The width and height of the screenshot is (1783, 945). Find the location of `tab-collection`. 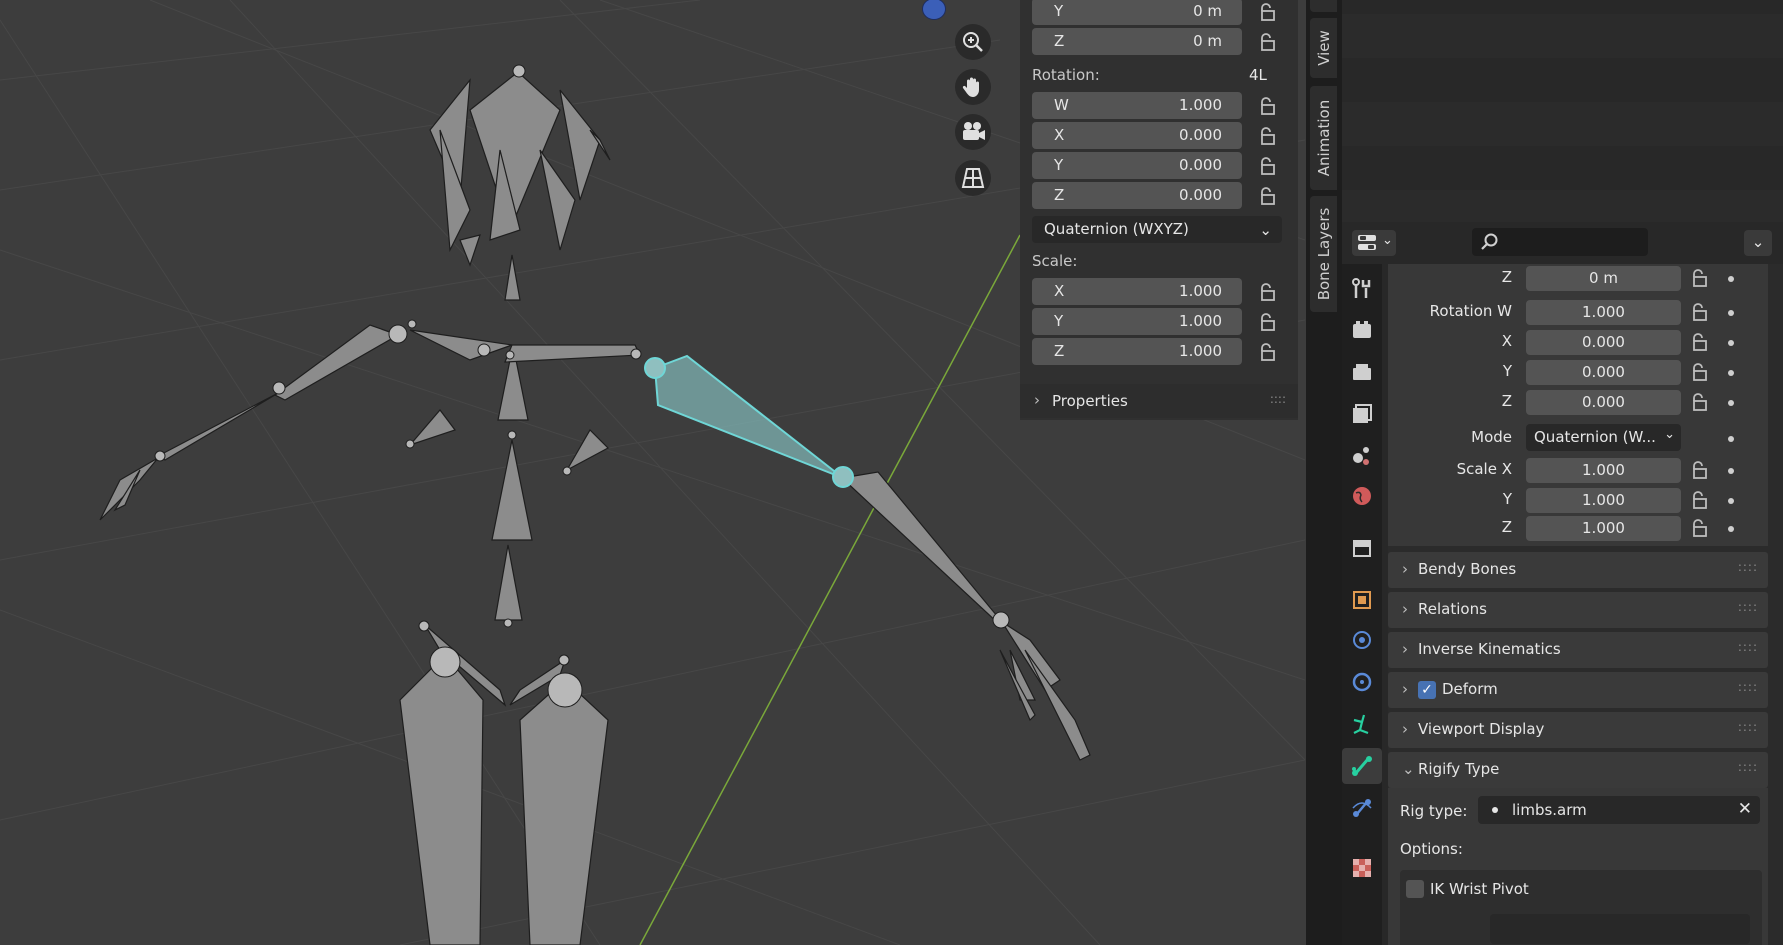

tab-collection is located at coordinates (1362, 548).